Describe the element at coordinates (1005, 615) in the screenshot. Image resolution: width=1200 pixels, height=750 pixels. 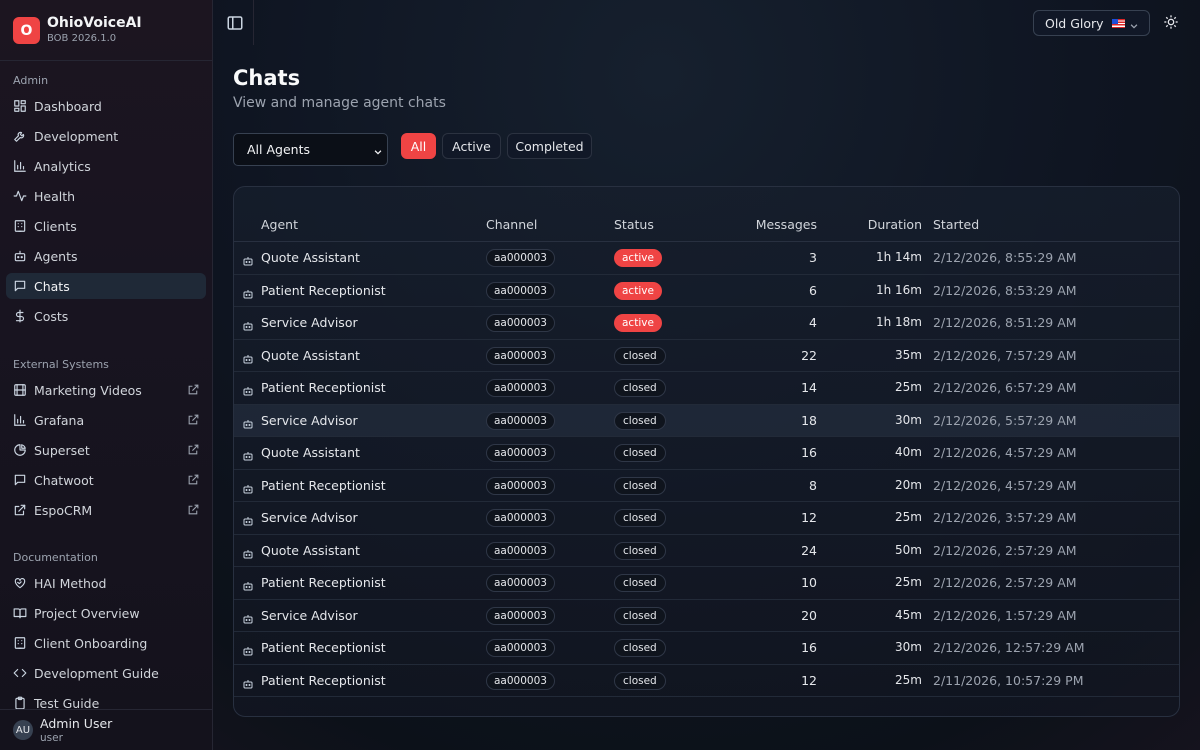
I see `started-time: 2/12/2026, 1:57:29 AM` at that location.